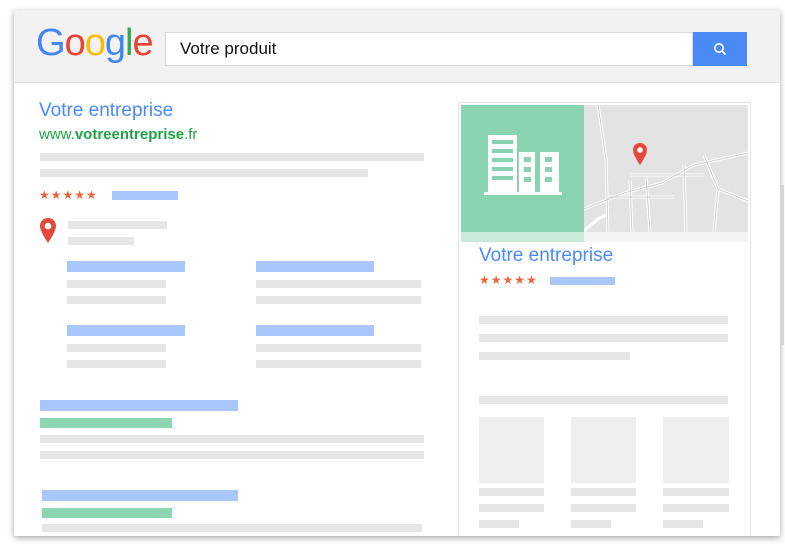 This screenshot has height=550, width=785. I want to click on search-button, so click(720, 49).